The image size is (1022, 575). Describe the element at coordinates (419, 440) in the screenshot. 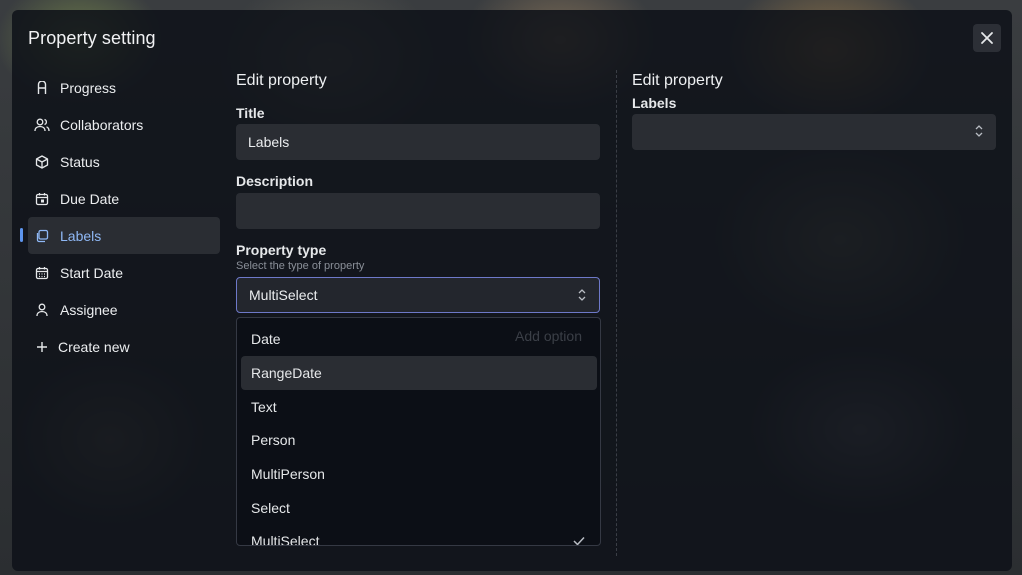

I see `dropdown-option-person: Person` at that location.